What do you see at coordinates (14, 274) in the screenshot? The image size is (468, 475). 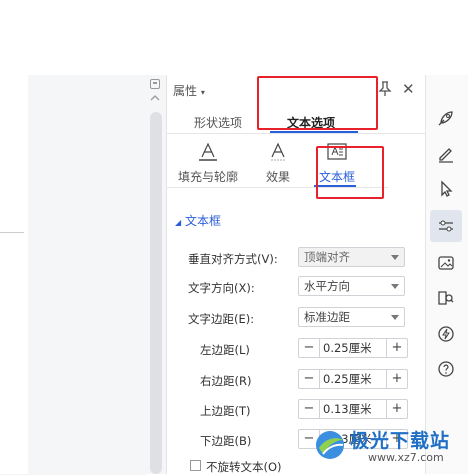 I see `document-page` at bounding box center [14, 274].